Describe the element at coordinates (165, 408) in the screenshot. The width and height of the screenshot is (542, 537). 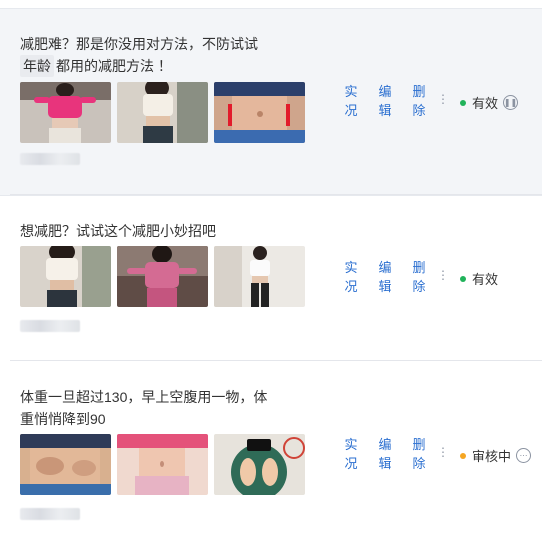
I see `ad-title: 体重一旦超过130，早上空腹用一物，体 重悄悄降到90` at that location.